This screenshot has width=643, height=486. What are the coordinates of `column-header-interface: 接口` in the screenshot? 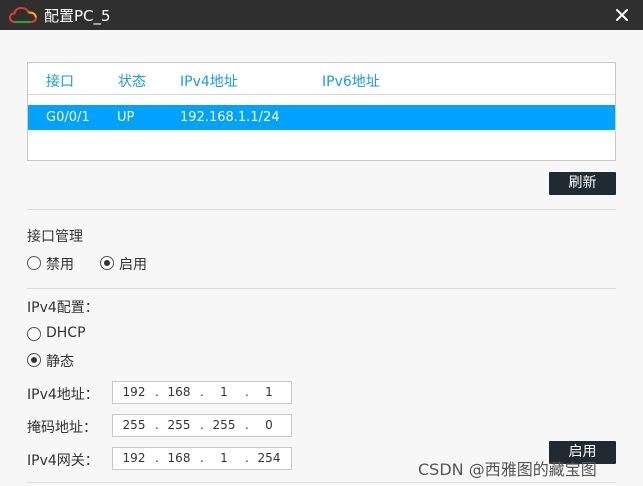 It's located at (60, 81).